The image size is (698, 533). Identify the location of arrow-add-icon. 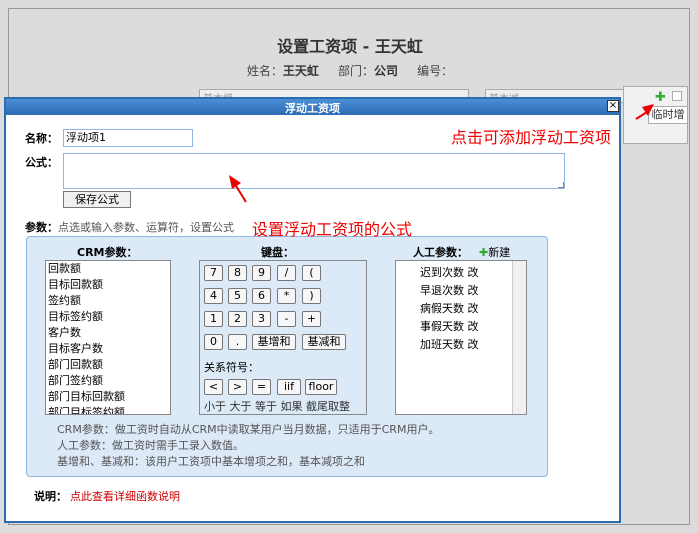
(644, 112).